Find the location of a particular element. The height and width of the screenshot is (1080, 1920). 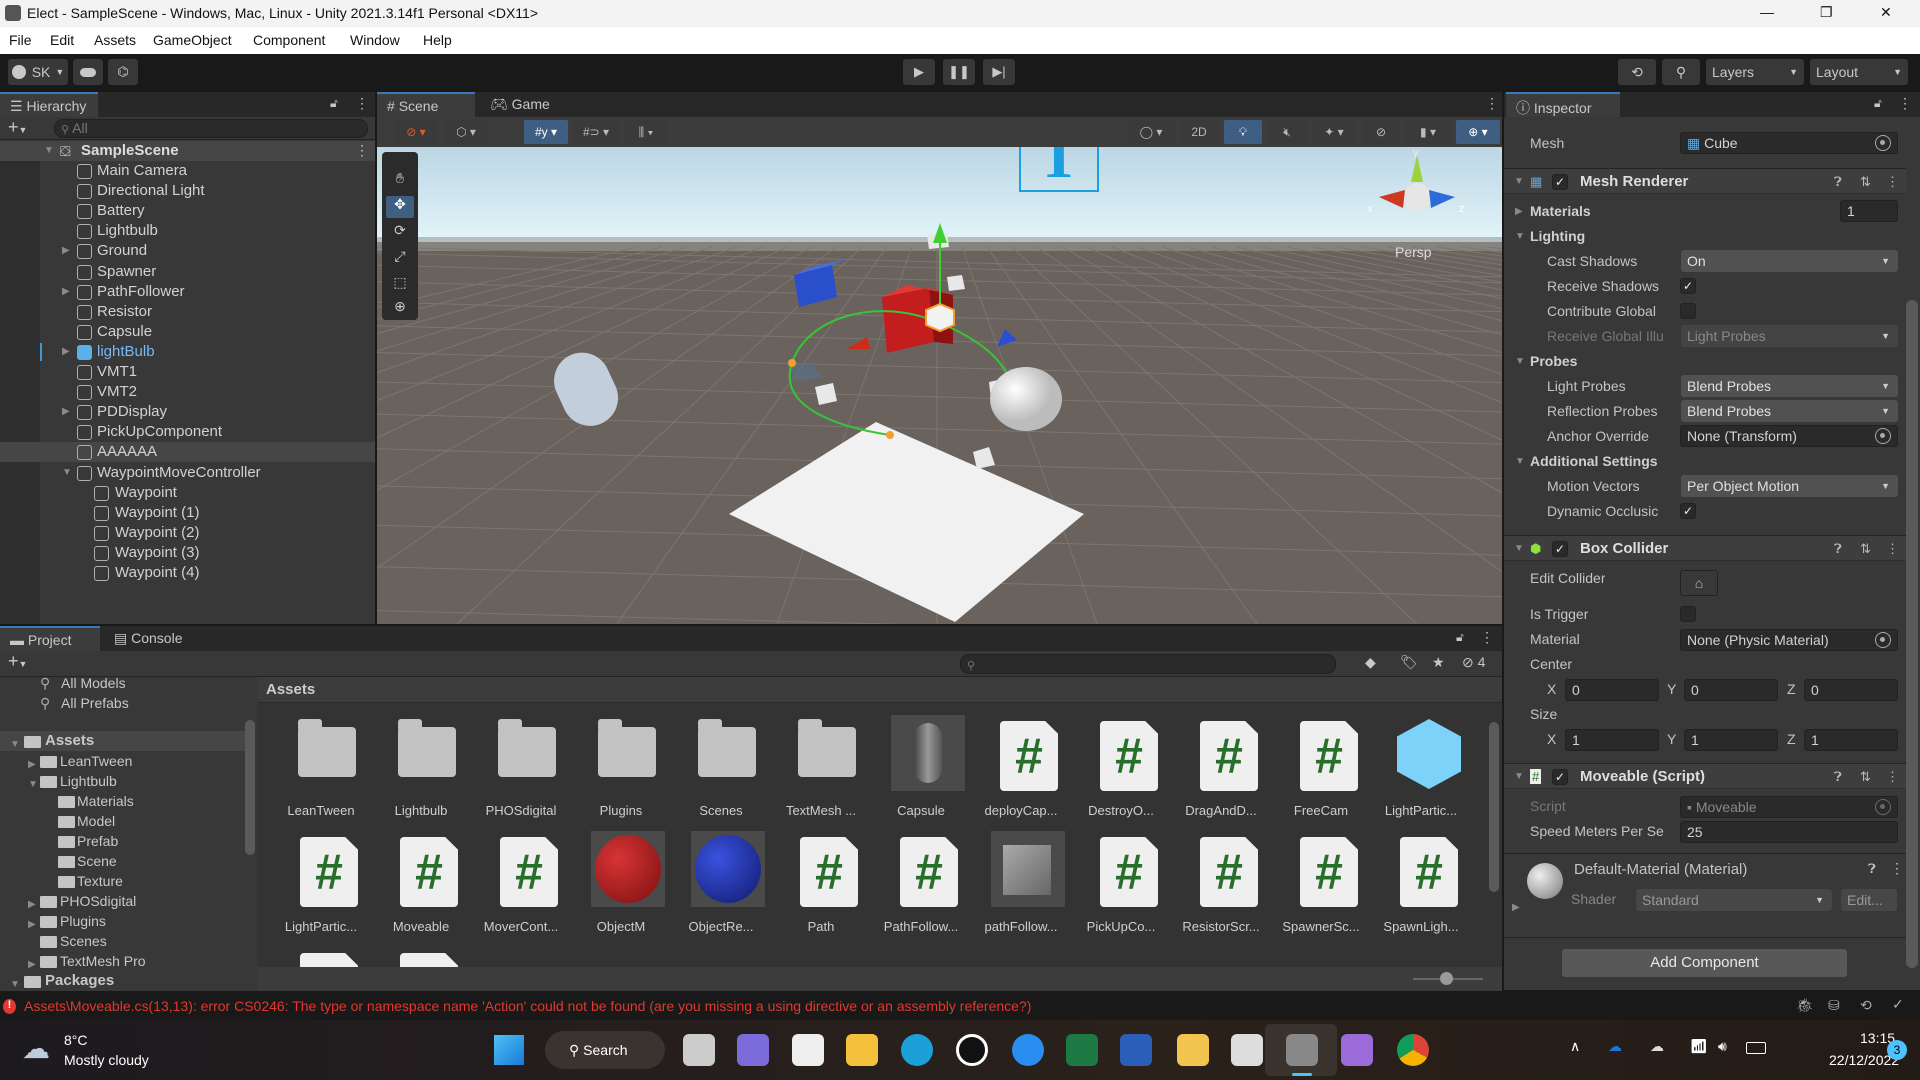

hierarchy-item: Main Camera is located at coordinates (187, 171).